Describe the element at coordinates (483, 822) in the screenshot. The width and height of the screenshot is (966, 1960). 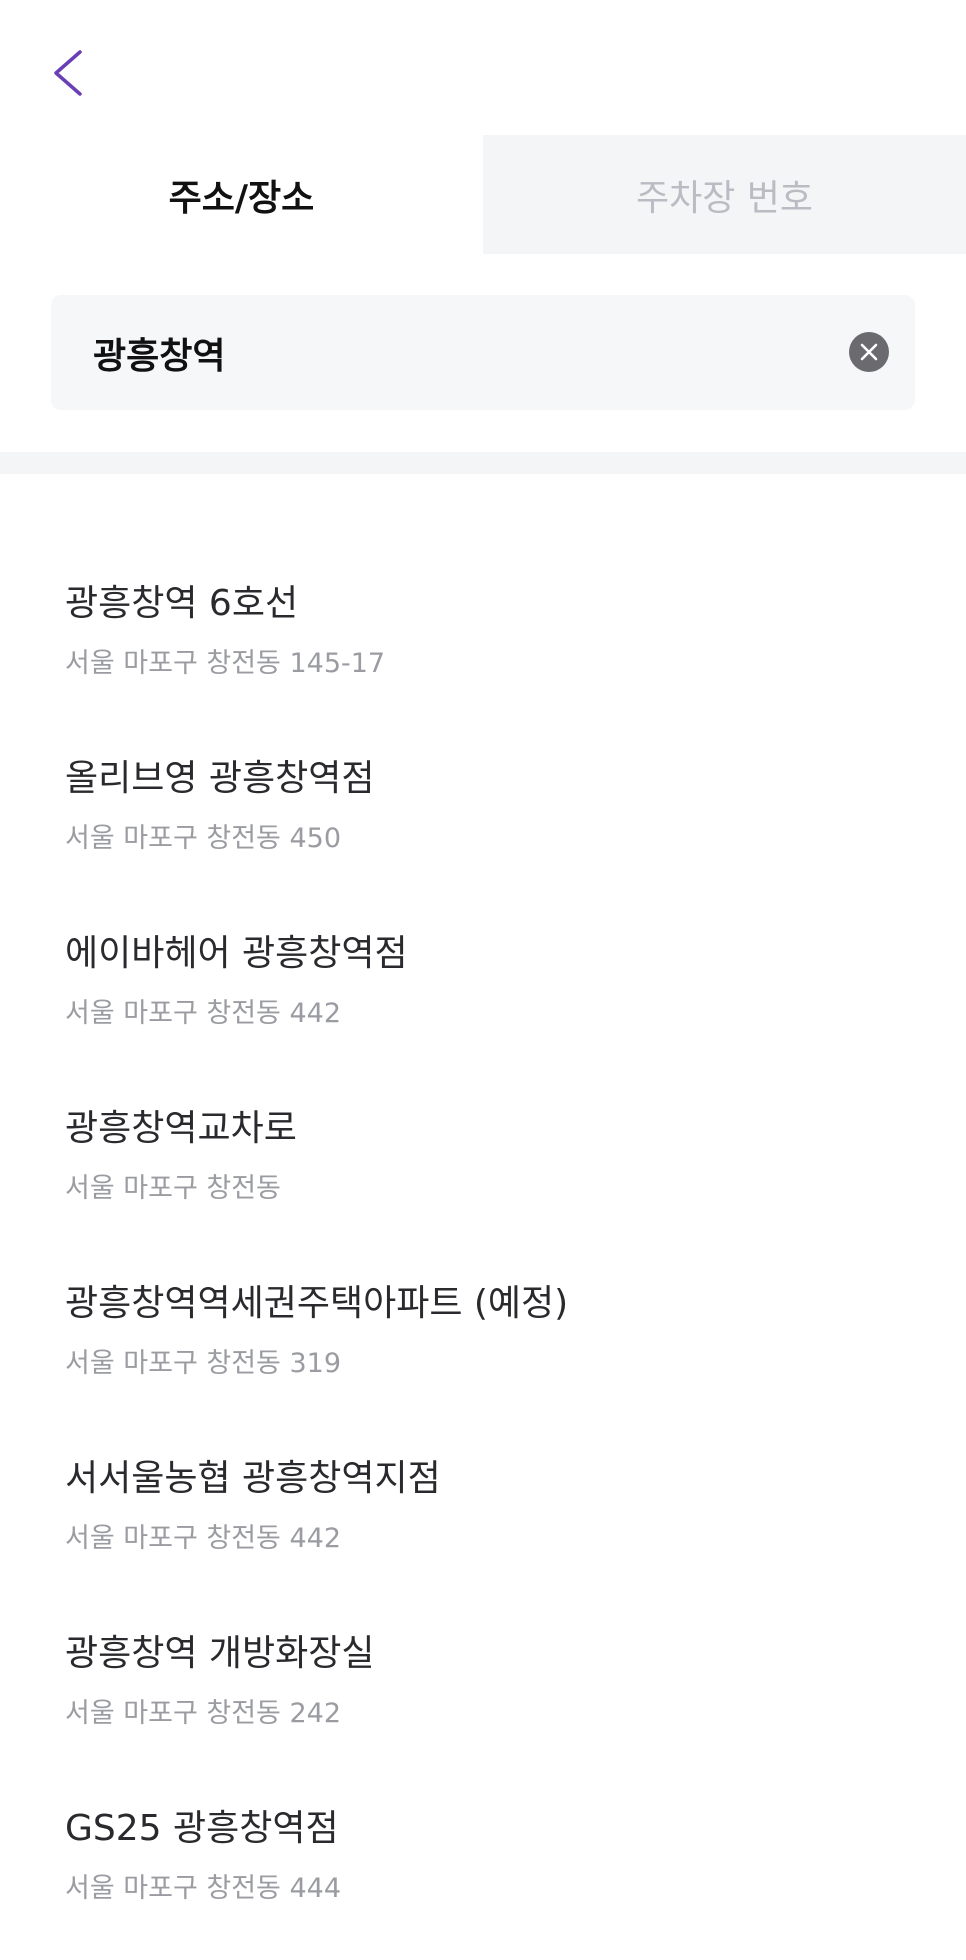
I see `list-item: 올리브영 광흥창역점 서울 마포구 창전동 450` at that location.